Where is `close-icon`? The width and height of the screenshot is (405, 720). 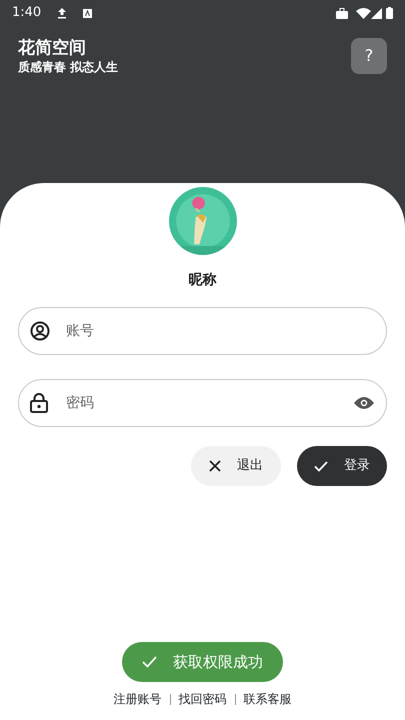 close-icon is located at coordinates (215, 466).